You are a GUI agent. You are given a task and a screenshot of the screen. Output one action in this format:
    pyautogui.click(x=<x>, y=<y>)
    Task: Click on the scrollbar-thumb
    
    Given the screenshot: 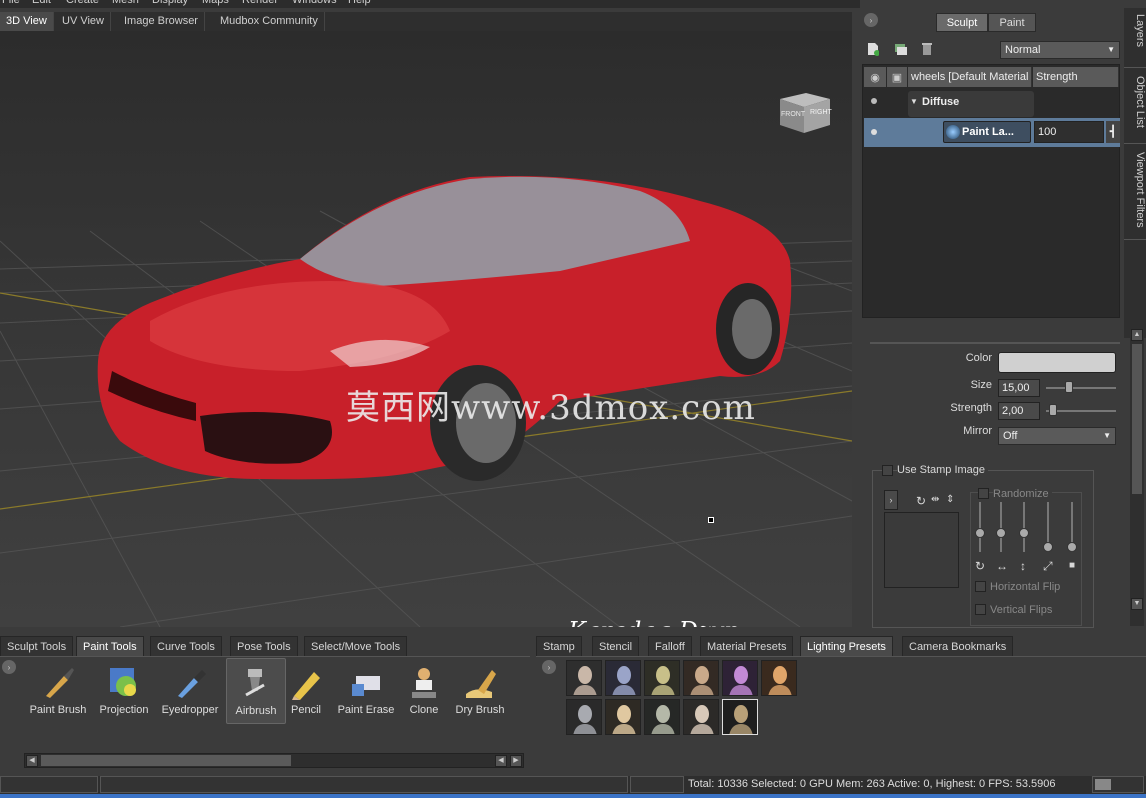 What is the action you would take?
    pyautogui.click(x=1137, y=419)
    